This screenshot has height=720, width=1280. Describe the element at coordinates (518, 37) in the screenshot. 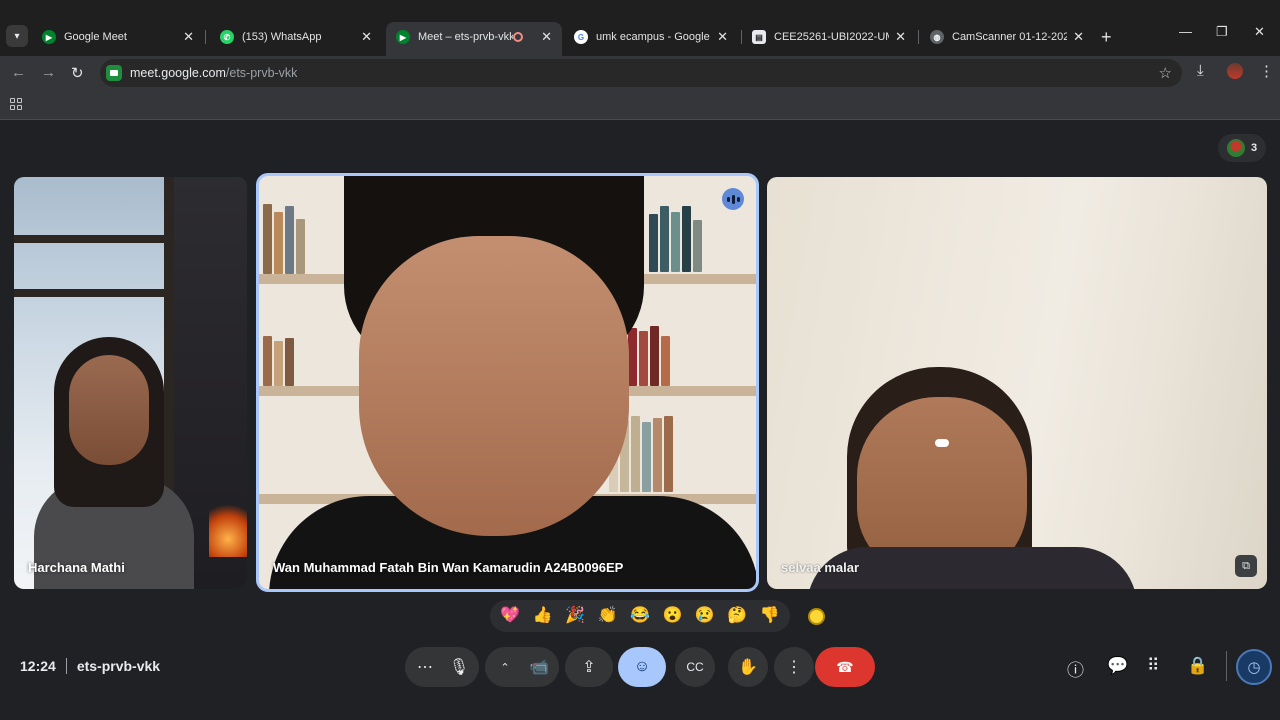

I see `recording-icon` at that location.